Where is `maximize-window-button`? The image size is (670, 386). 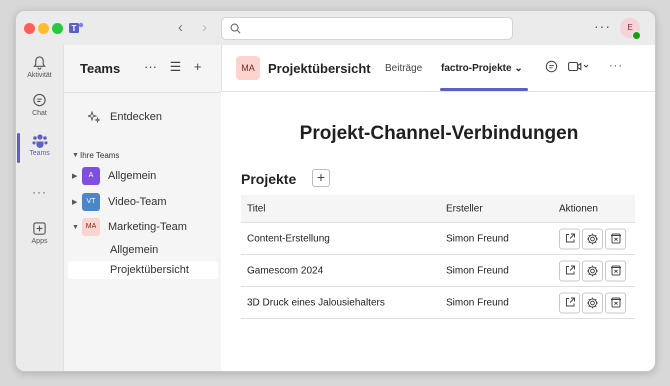 maximize-window-button is located at coordinates (57, 28).